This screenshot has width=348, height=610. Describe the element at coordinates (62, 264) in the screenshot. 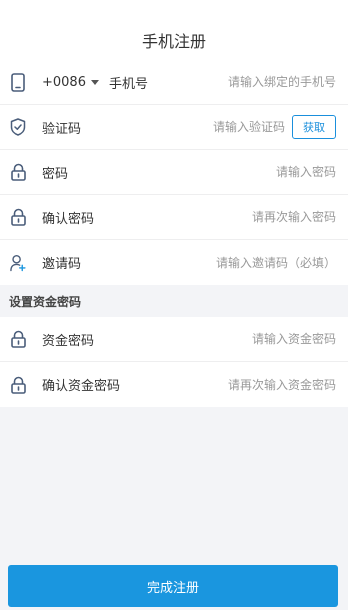

I see `invite-code-label: 邀请码` at that location.